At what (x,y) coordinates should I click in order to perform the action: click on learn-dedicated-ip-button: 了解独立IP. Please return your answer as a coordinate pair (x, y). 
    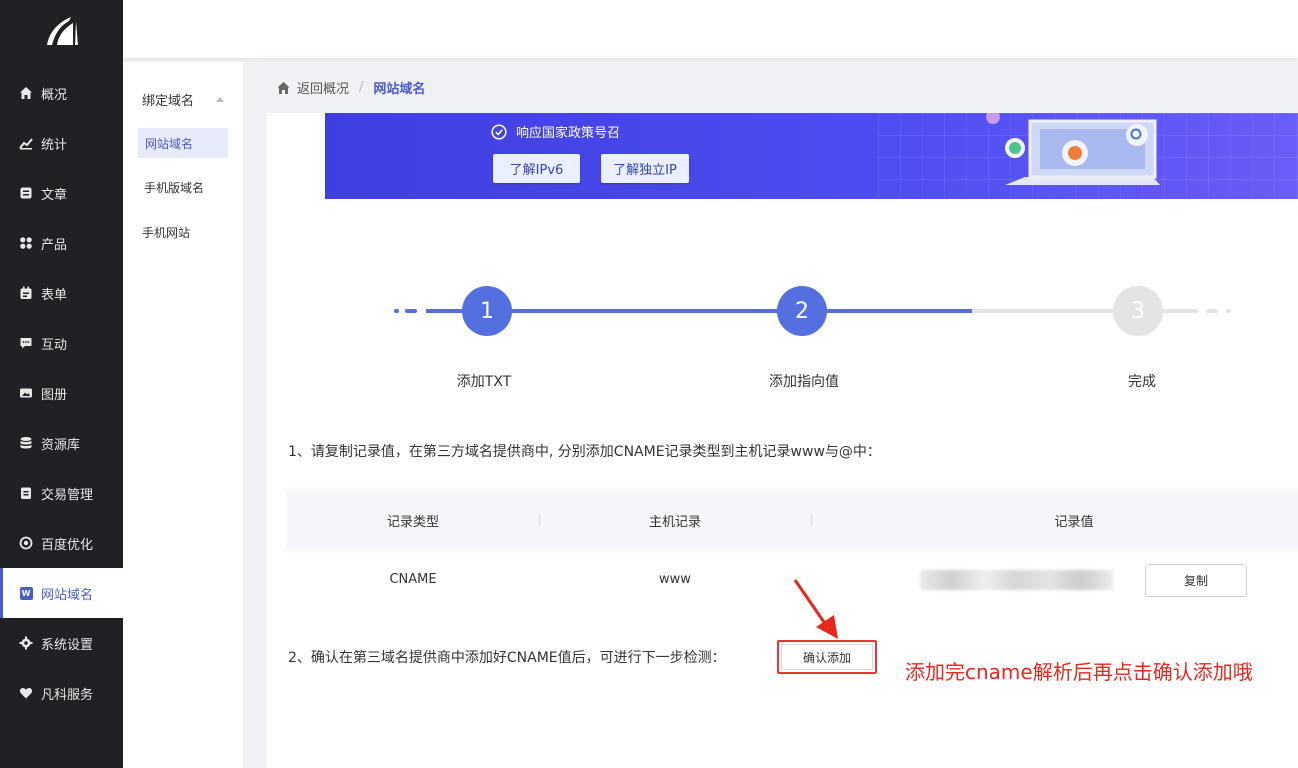
    Looking at the image, I should click on (645, 168).